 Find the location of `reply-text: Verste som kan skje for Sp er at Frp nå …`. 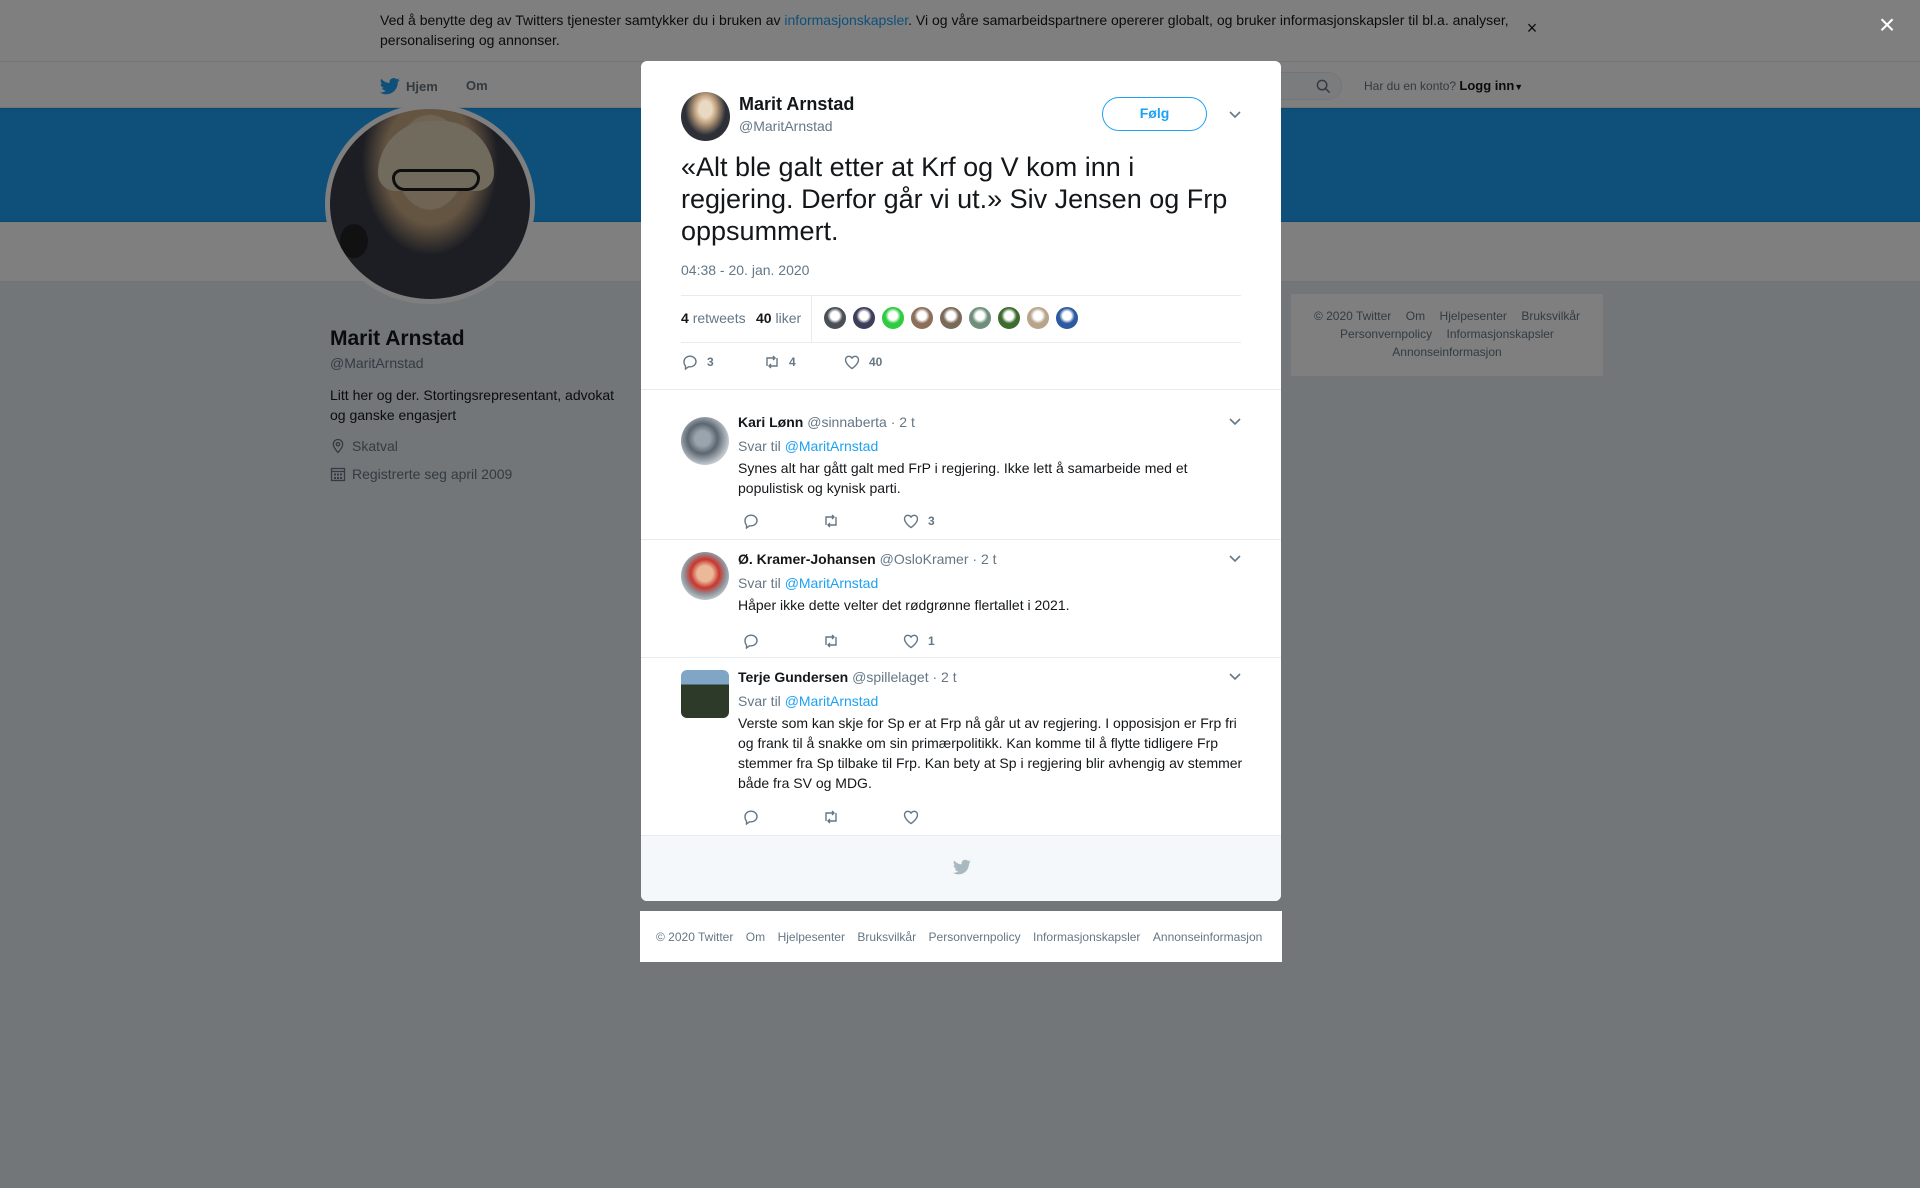

reply-text: Verste som kan skje for Sp er at Frp nå … is located at coordinates (990, 753).